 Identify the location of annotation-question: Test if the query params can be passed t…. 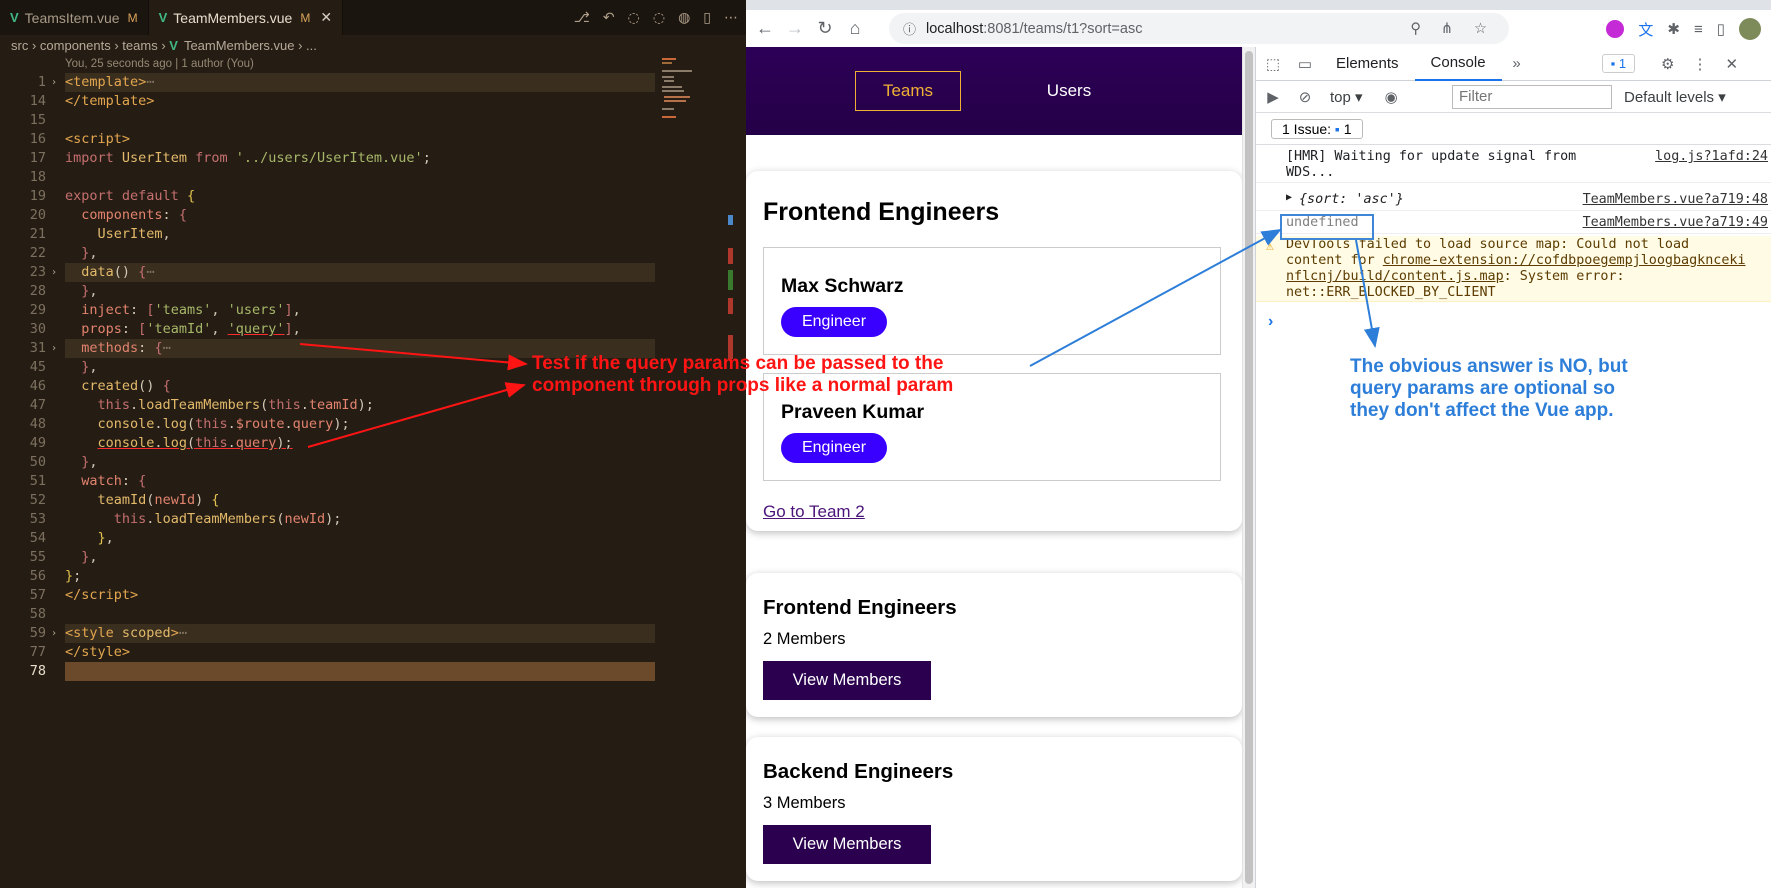
(743, 374).